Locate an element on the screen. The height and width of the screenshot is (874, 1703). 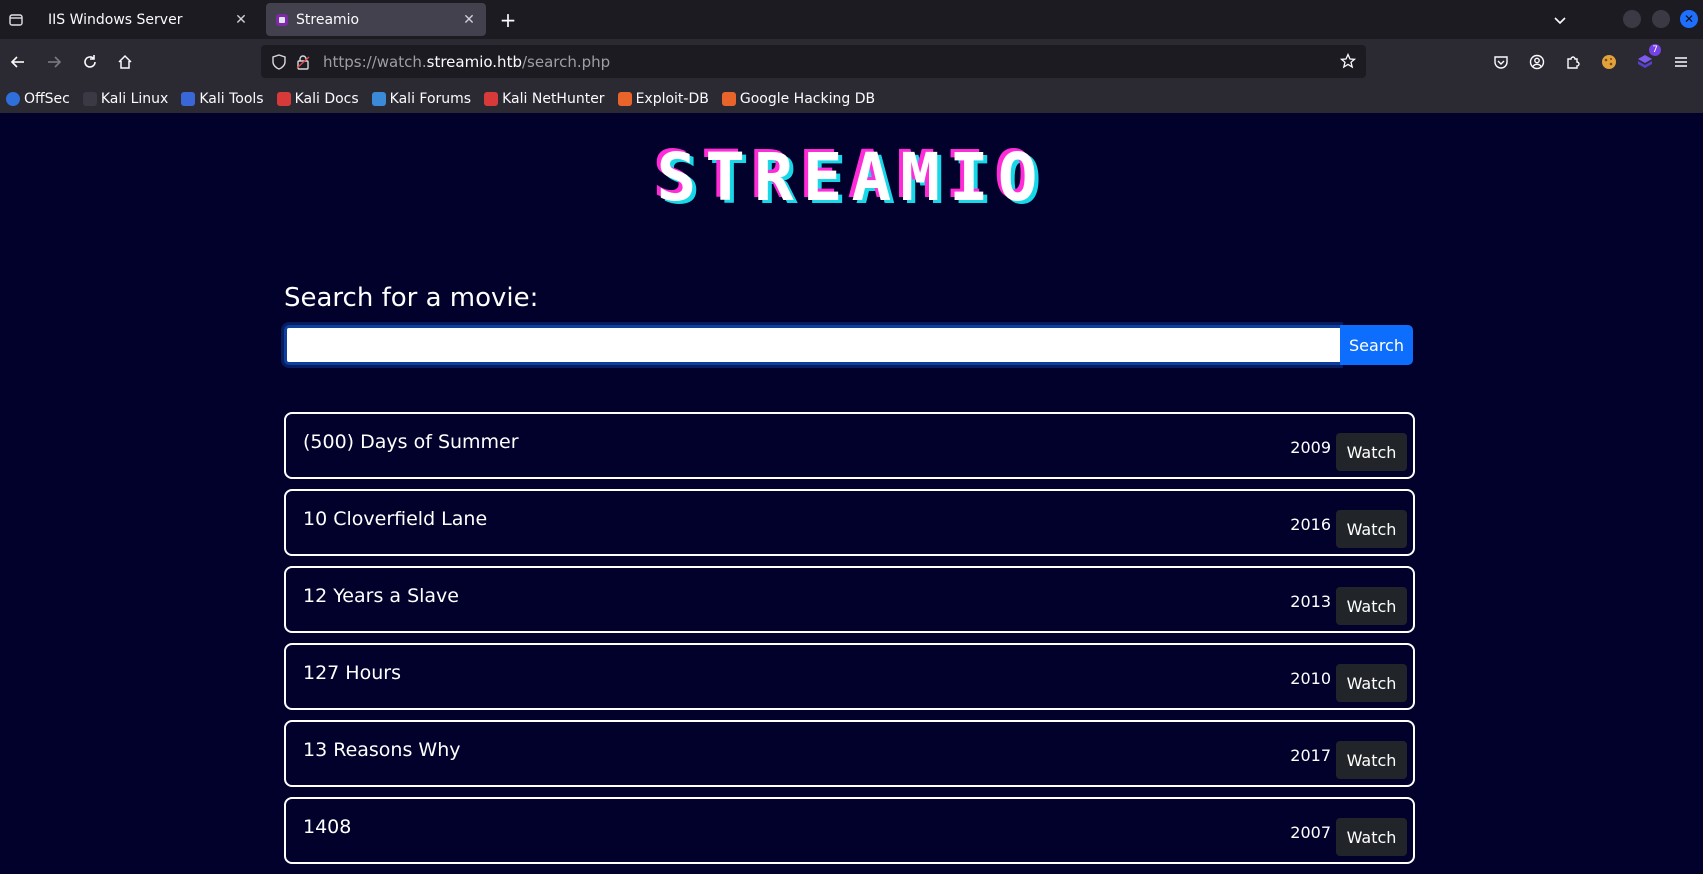
lock-warning-icon is located at coordinates (303, 62).